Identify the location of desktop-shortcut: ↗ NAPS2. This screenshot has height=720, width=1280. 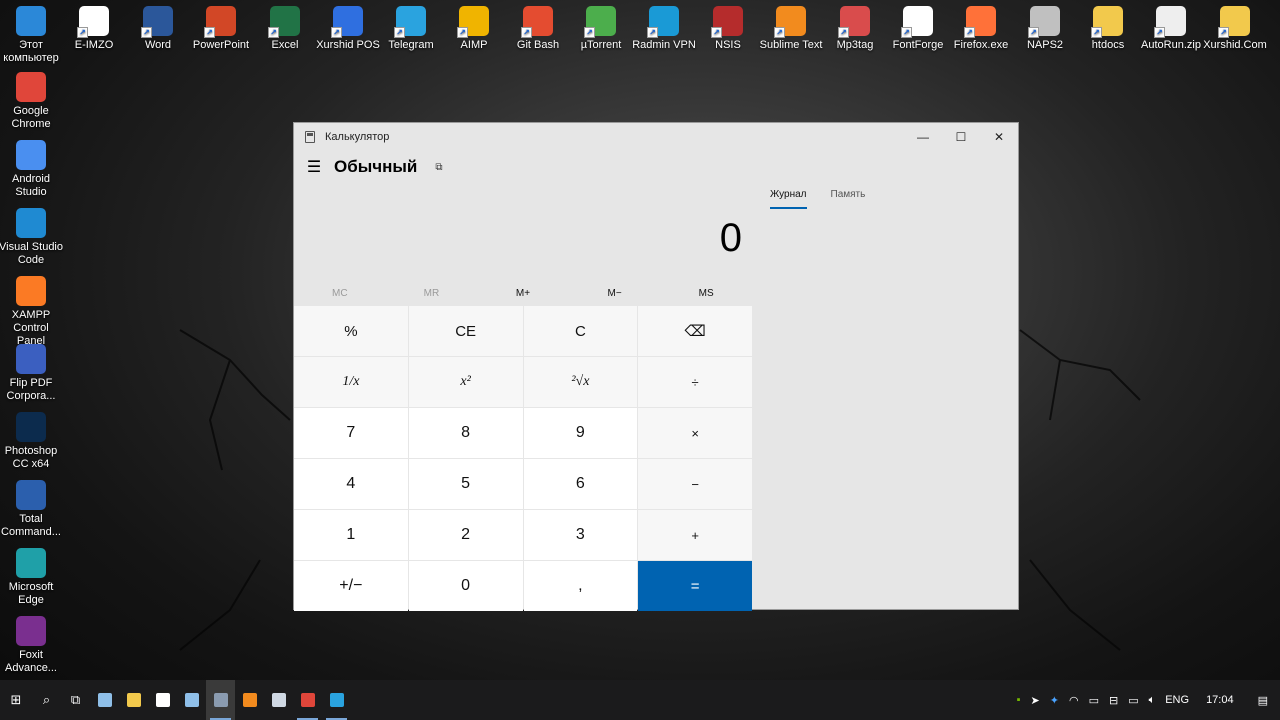
(1045, 29).